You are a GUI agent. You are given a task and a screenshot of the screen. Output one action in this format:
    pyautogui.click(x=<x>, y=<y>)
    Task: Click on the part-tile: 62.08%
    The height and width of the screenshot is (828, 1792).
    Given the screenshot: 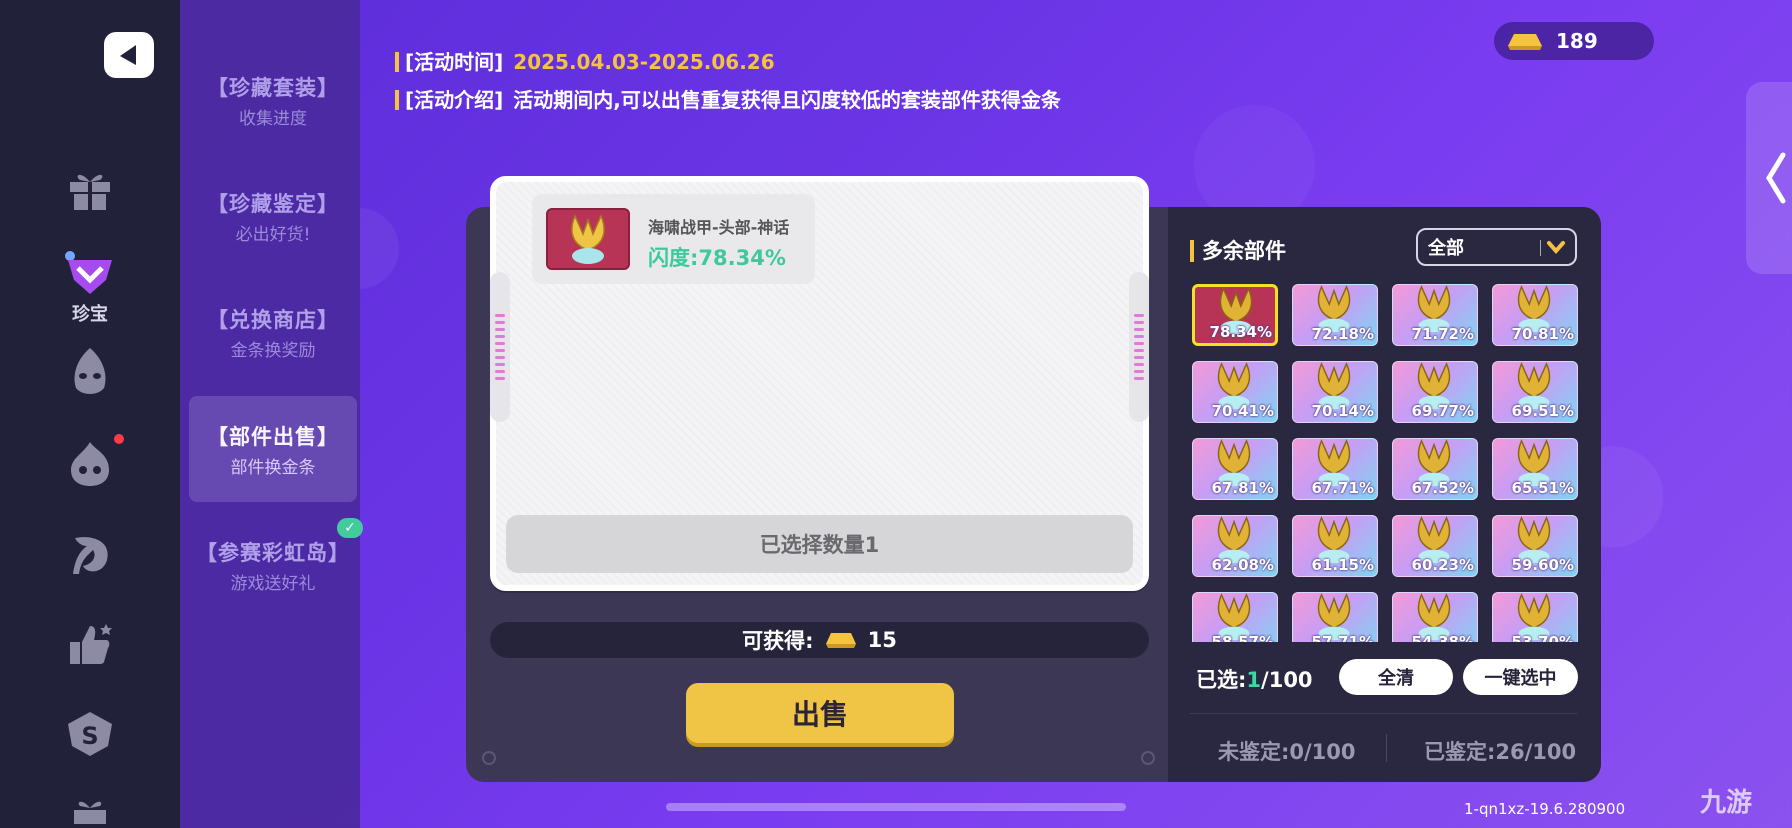 What is the action you would take?
    pyautogui.click(x=1235, y=546)
    